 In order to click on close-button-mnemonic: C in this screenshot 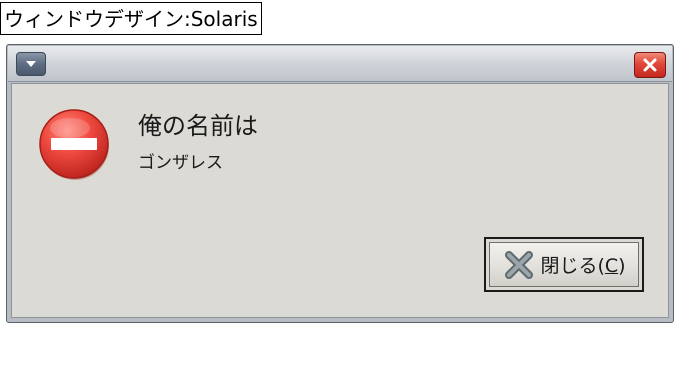, I will do `click(611, 266)`.